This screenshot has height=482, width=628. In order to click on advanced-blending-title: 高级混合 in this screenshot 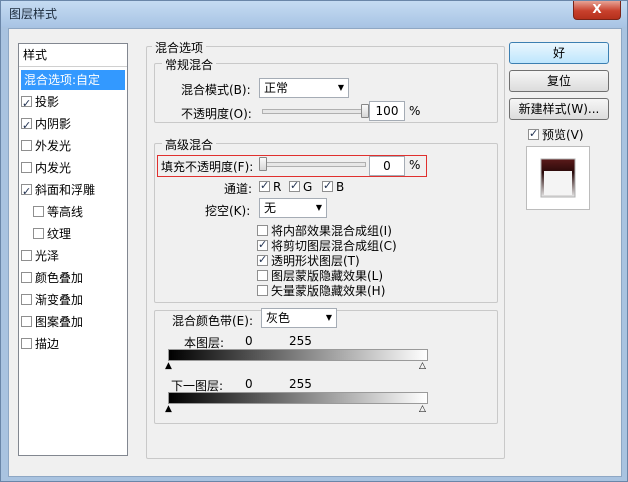, I will do `click(189, 144)`.